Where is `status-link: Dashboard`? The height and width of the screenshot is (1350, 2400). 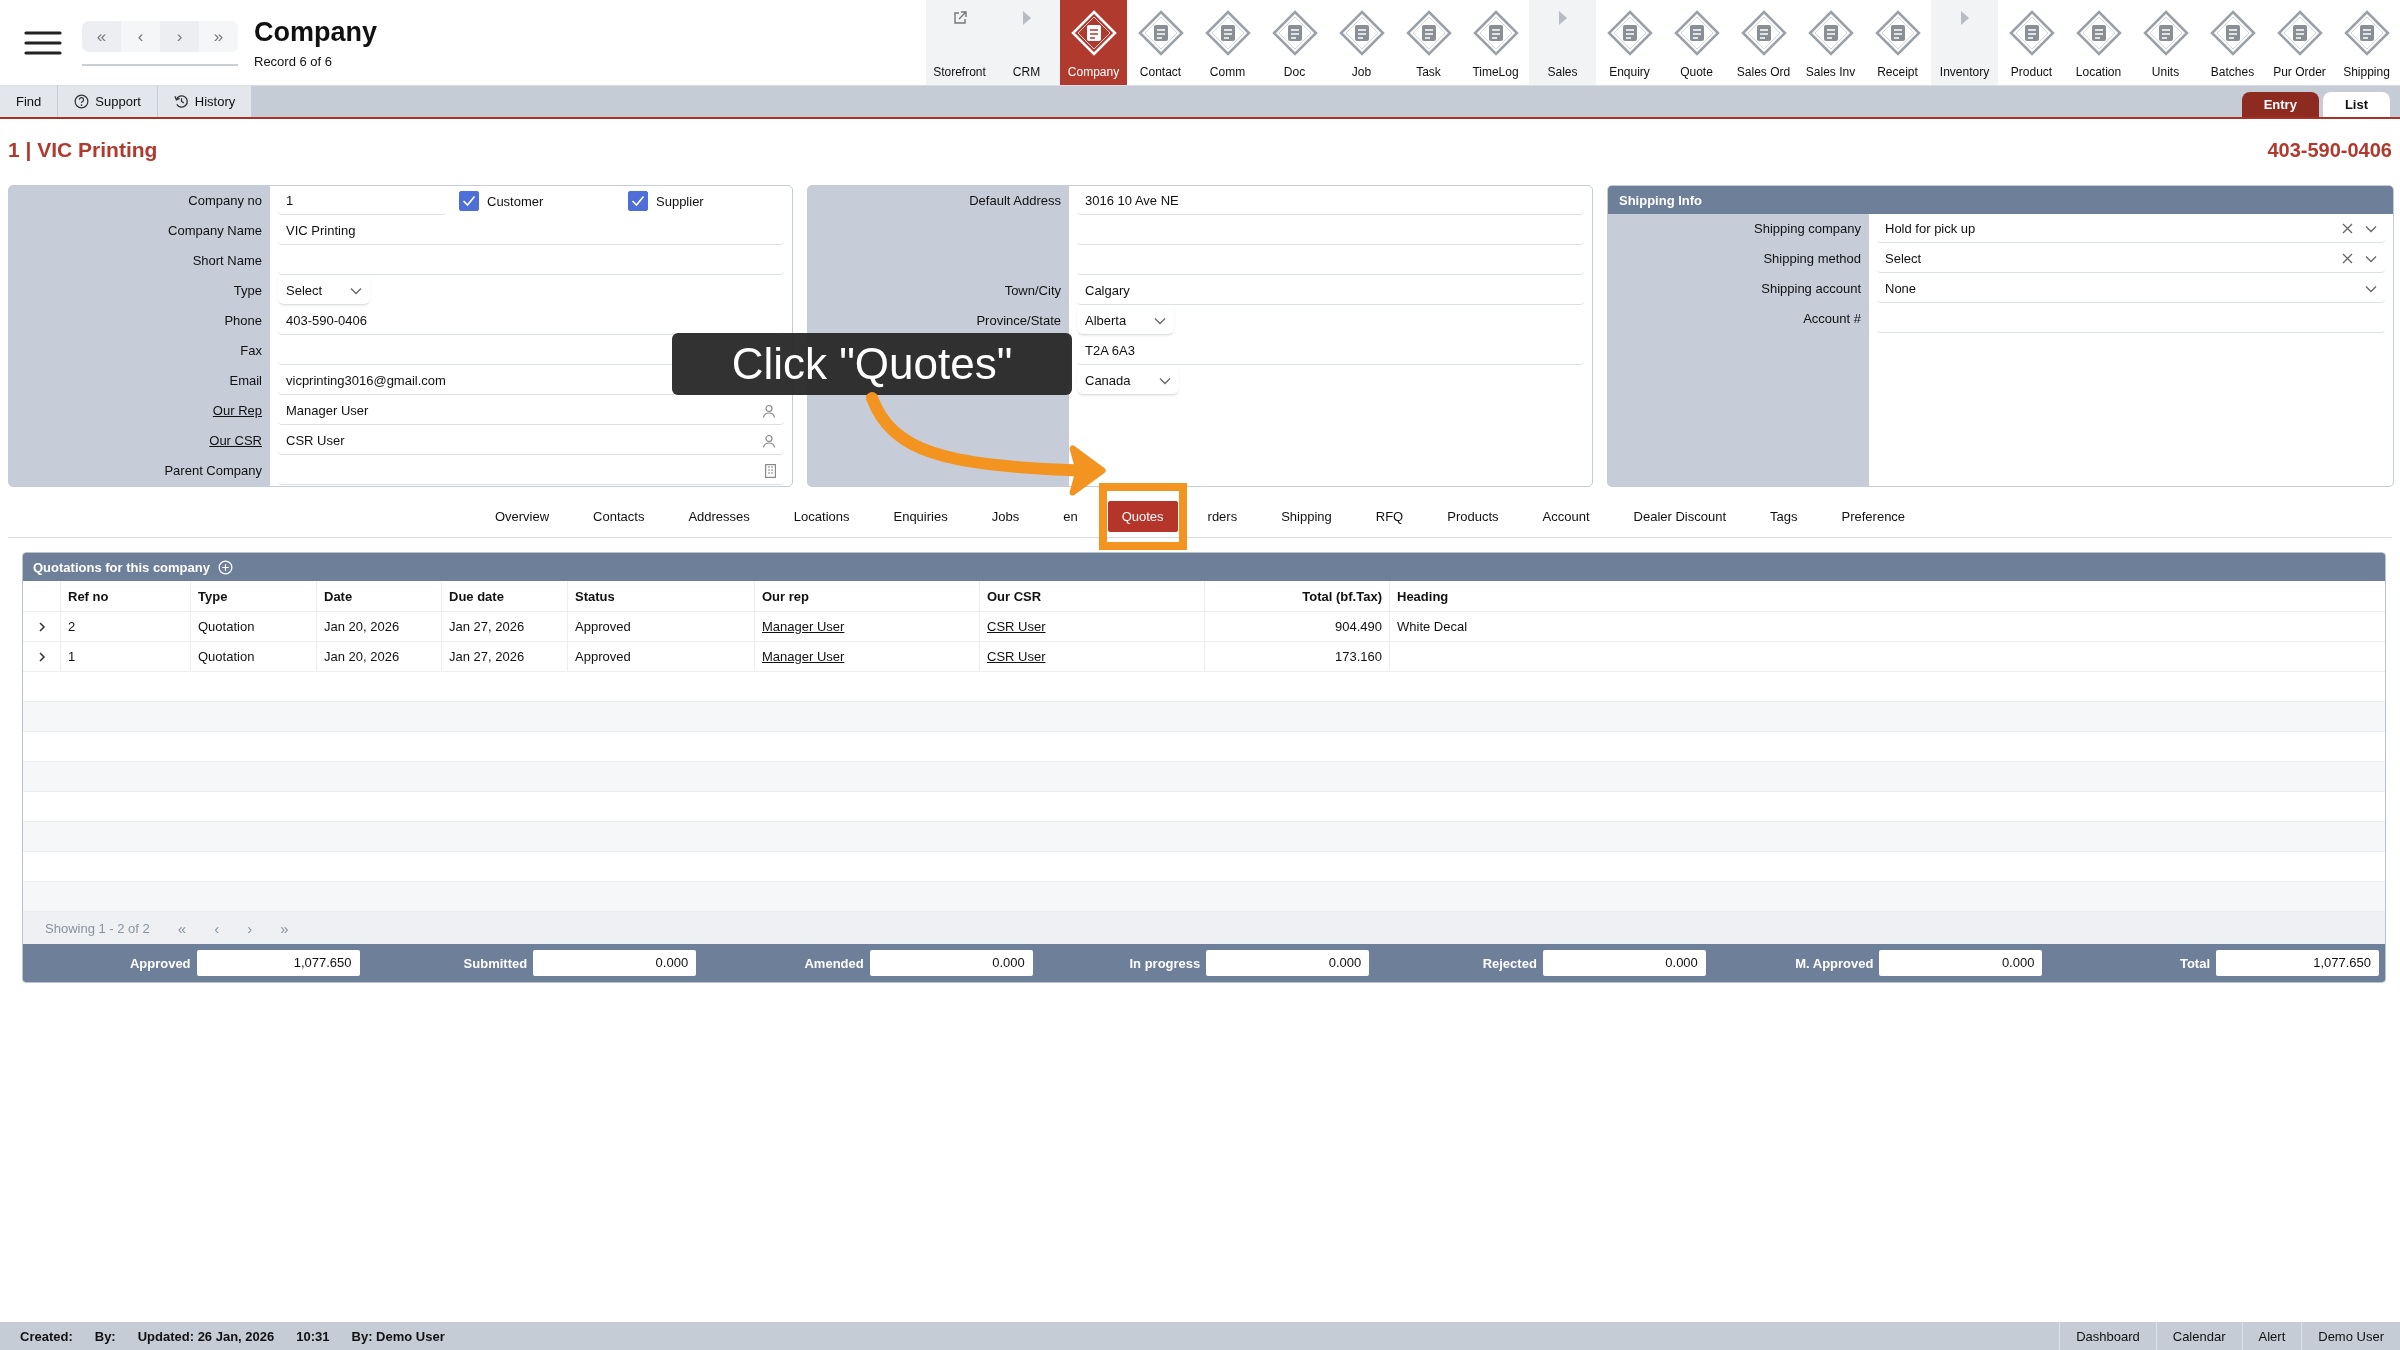 status-link: Dashboard is located at coordinates (2107, 1336).